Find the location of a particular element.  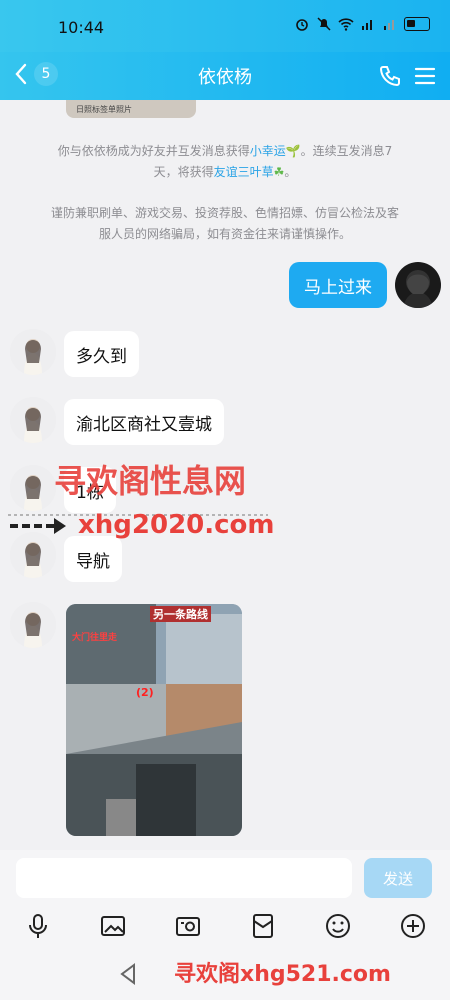

note-text: 你与依依杨成为好友并互发消息获得 is located at coordinates (153, 151).